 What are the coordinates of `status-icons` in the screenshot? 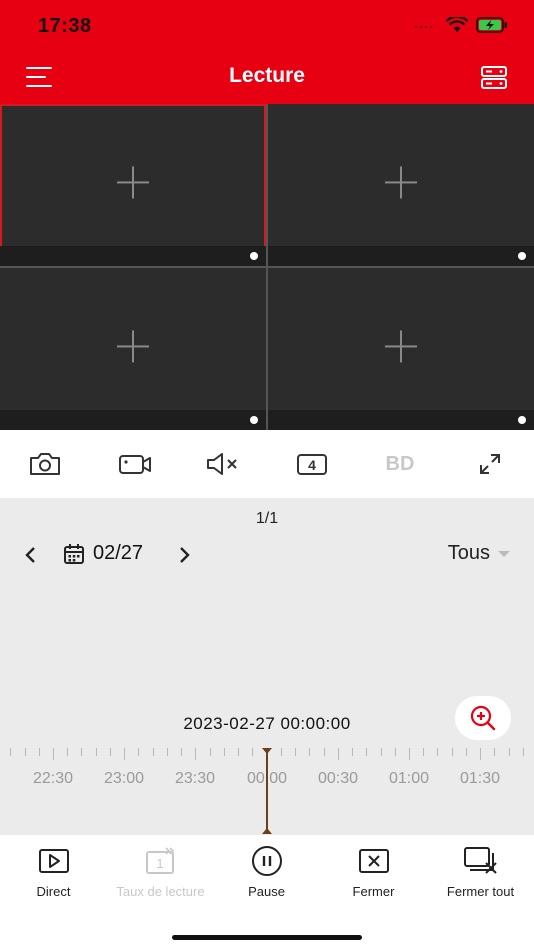 It's located at (461, 25).